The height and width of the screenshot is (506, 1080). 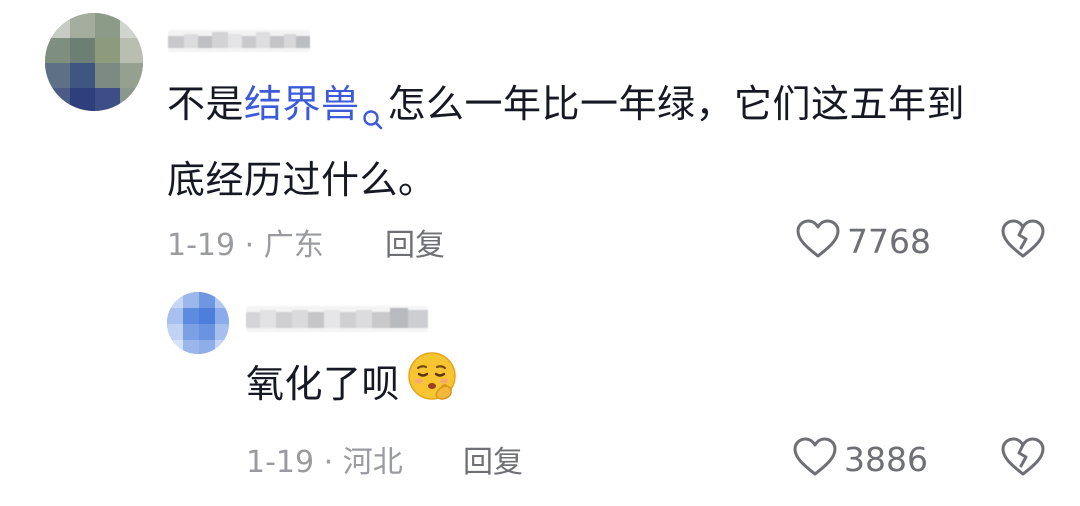 I want to click on reply-like-button: 3886, so click(x=860, y=459).